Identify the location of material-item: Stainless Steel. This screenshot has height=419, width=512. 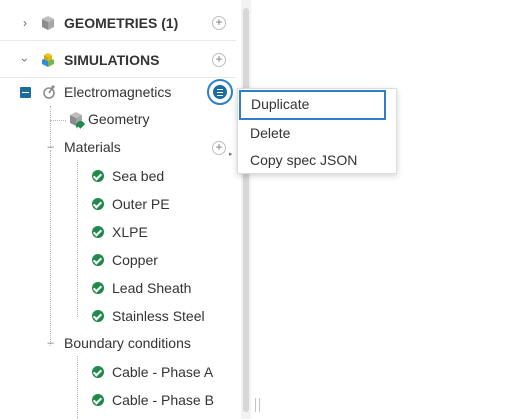
(118, 316).